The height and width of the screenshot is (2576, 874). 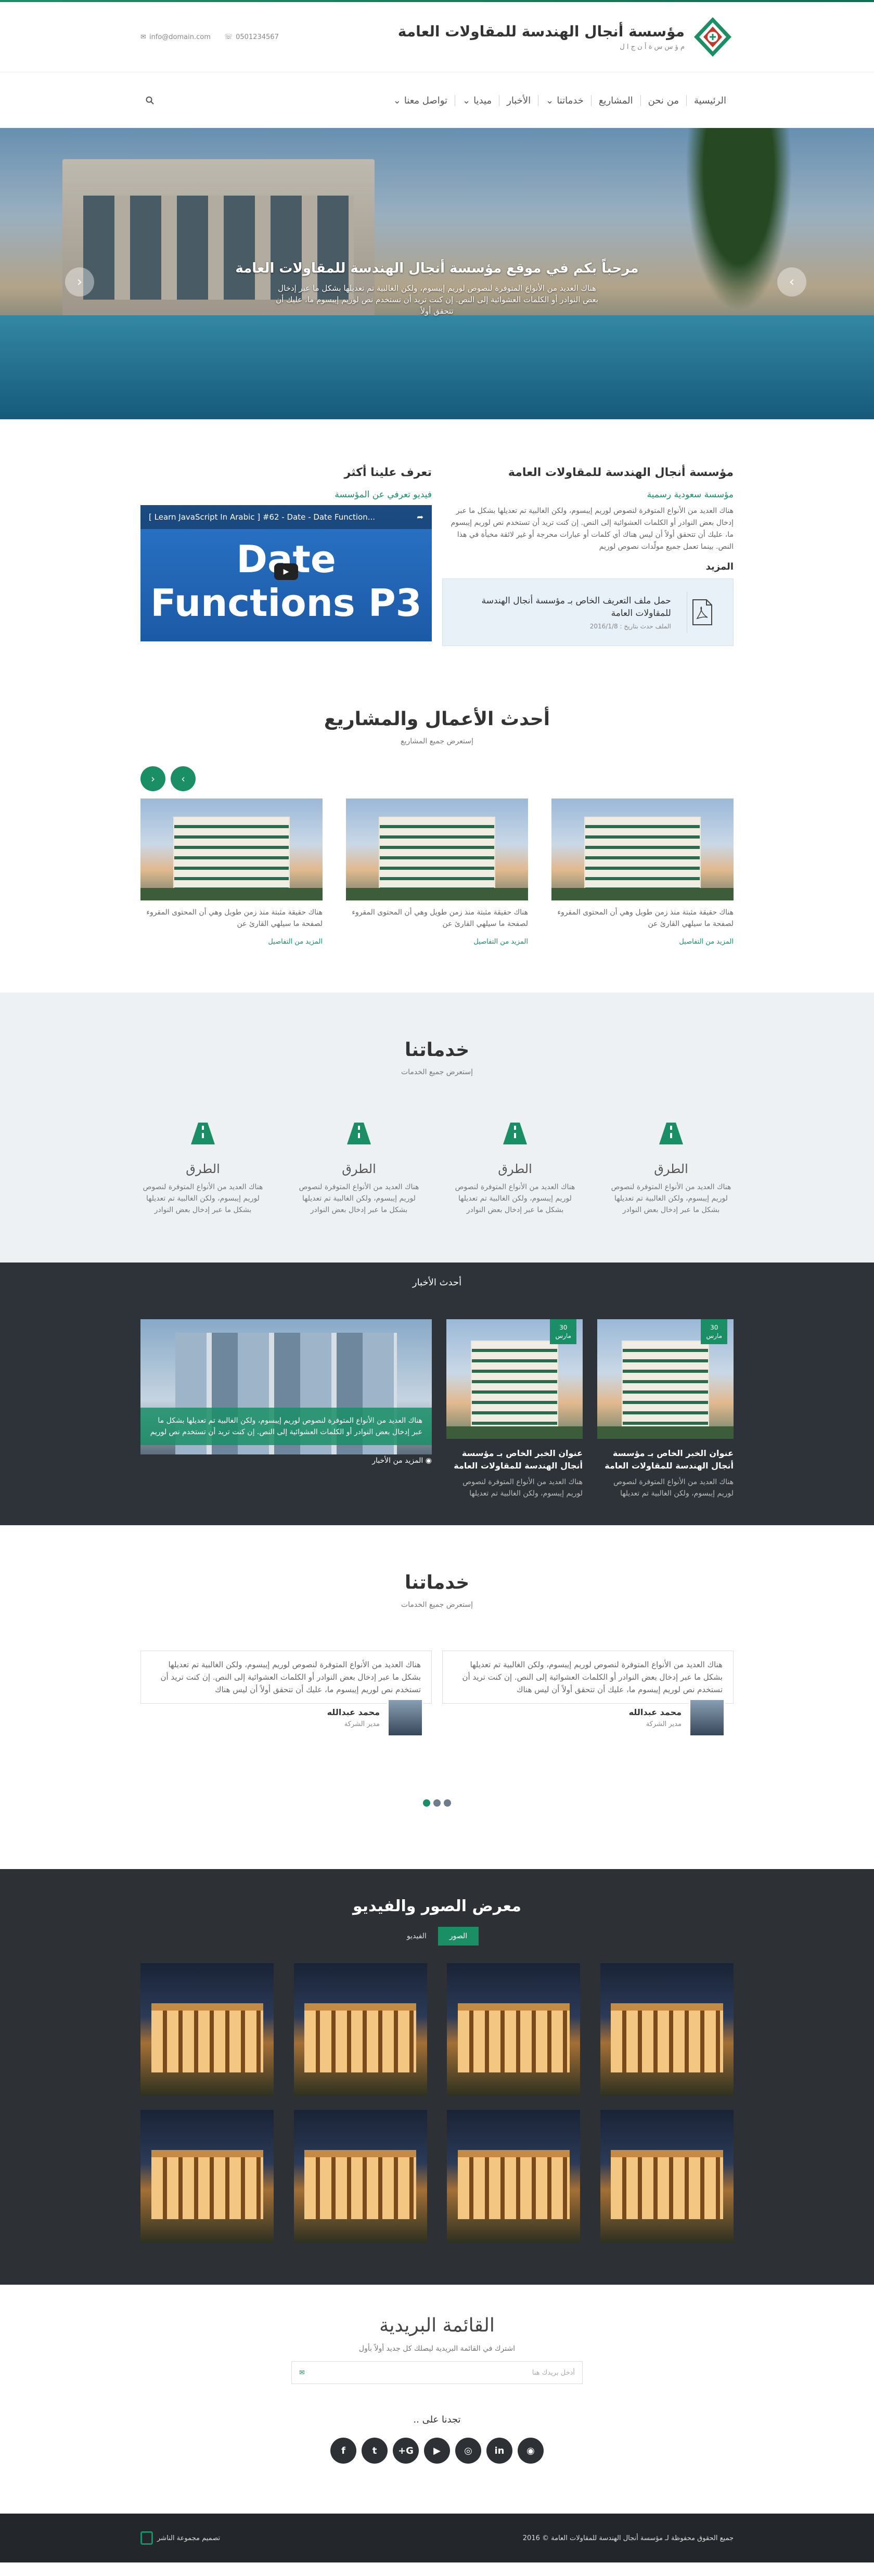 I want to click on follow-us-label: تجدنا على .., so click(x=437, y=2419).